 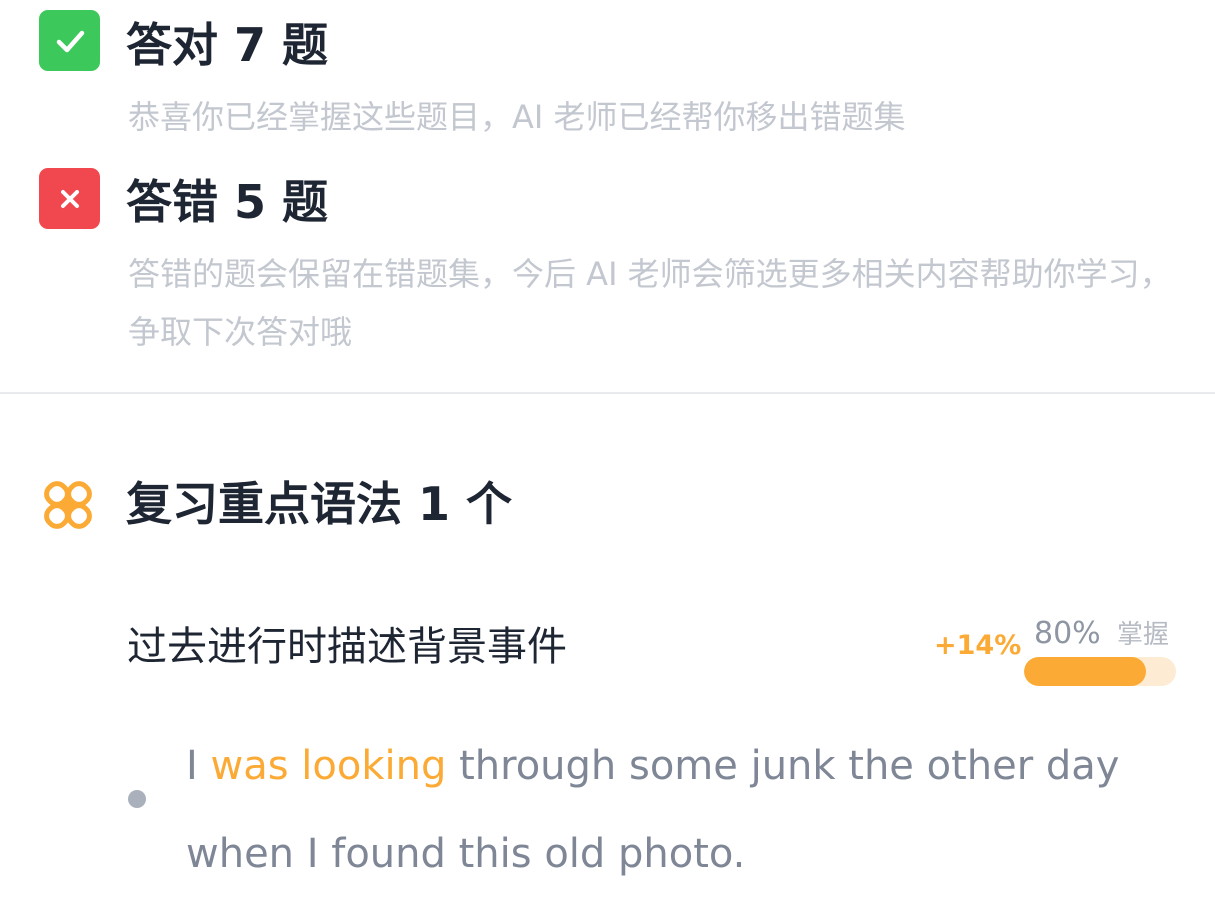 What do you see at coordinates (607, 393) in the screenshot?
I see `section-divider` at bounding box center [607, 393].